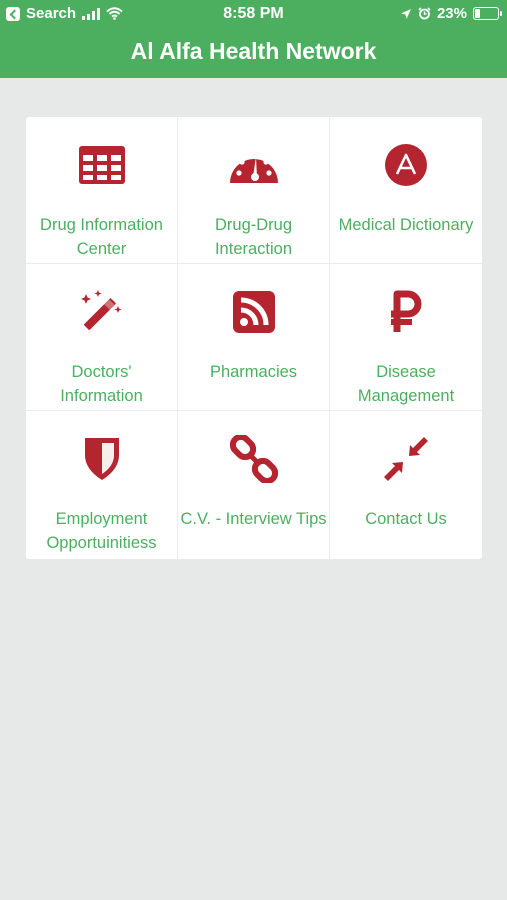 This screenshot has width=507, height=900. Describe the element at coordinates (406, 485) in the screenshot. I see `tile-contact-us: Contact Us` at that location.